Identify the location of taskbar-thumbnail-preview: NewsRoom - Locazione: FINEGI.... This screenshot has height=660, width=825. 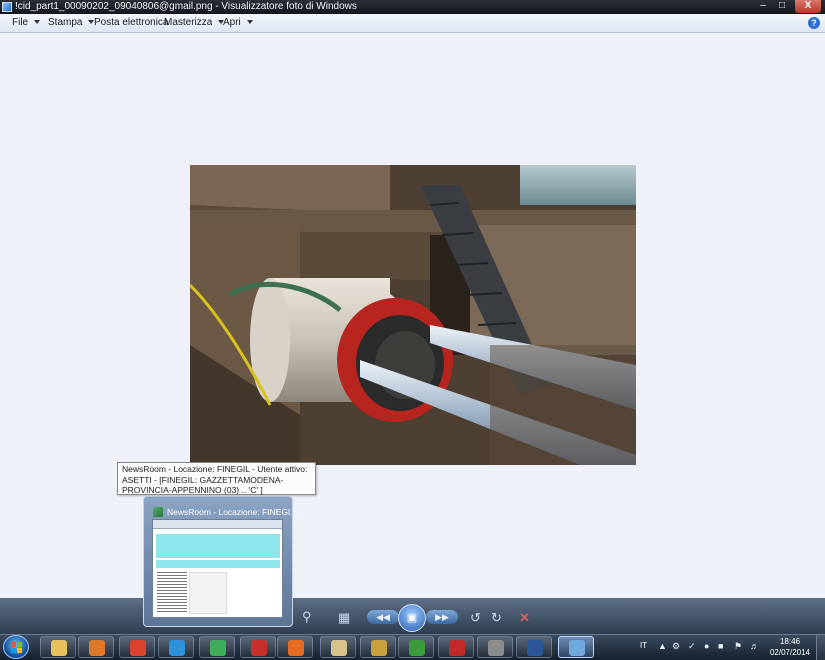
(220, 561).